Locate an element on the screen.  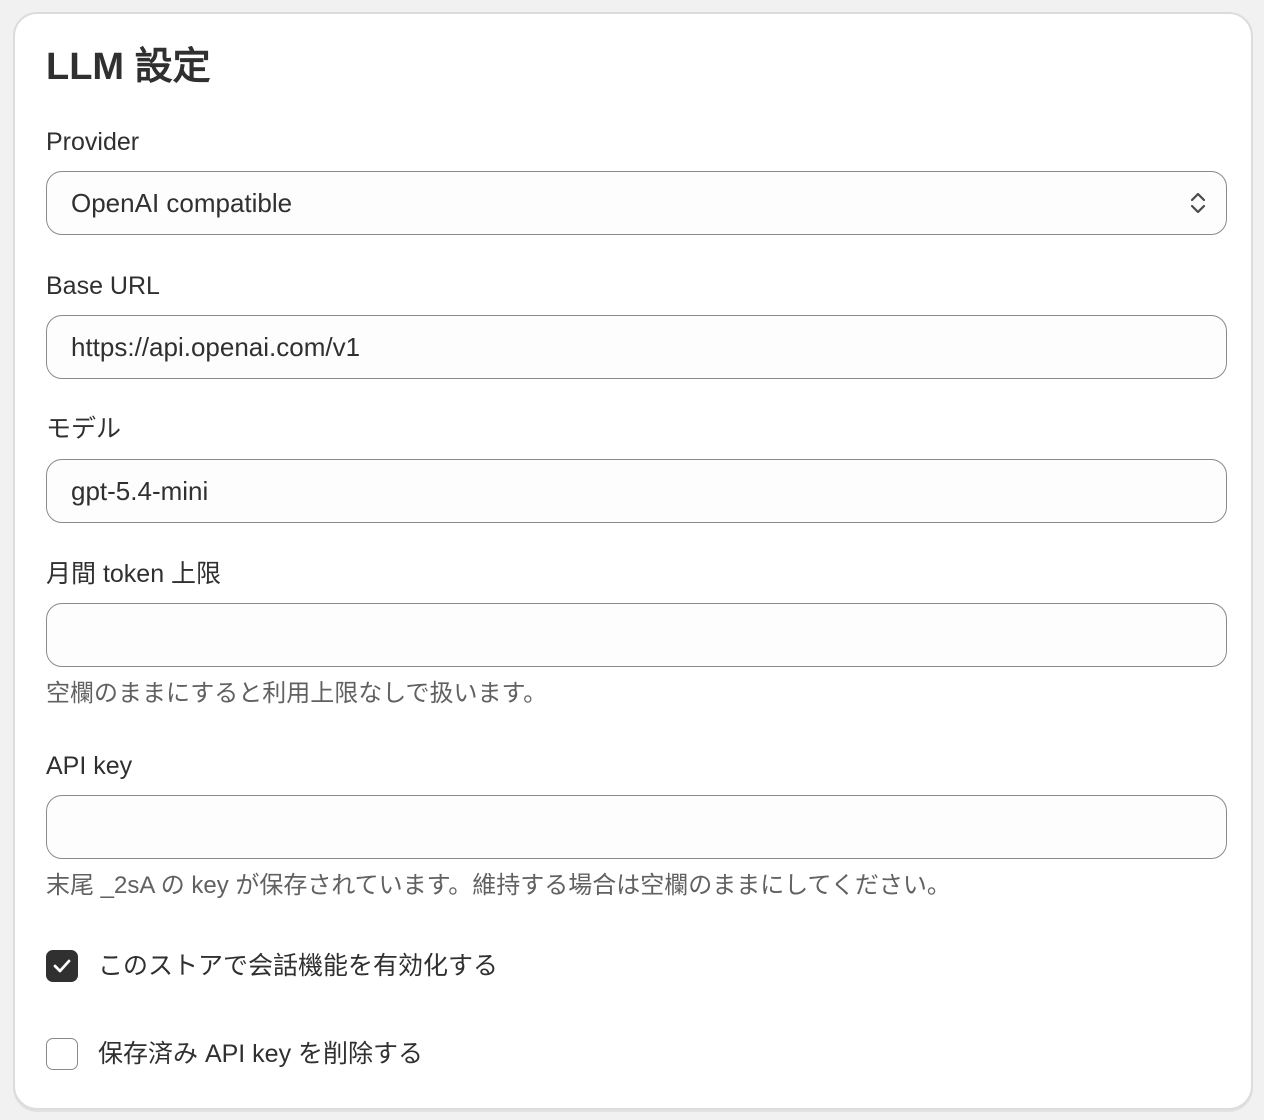
checkmark-icon is located at coordinates (62, 966).